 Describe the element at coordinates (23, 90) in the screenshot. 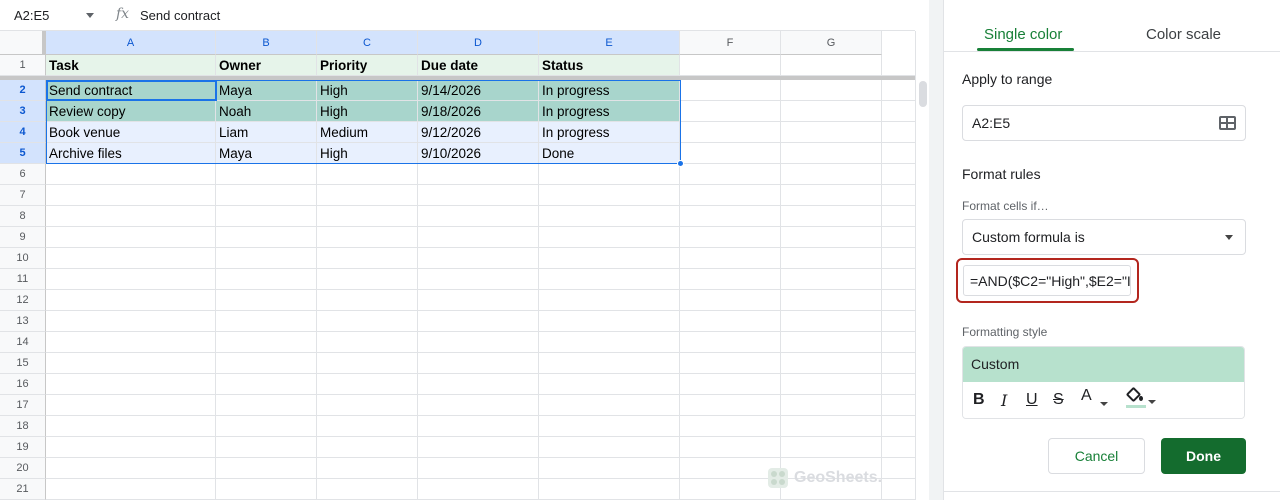

I see `row-header-2: 2` at that location.